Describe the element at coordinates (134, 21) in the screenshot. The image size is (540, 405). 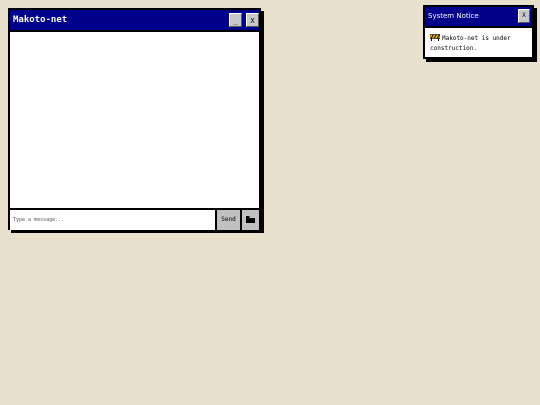
I see `chat-window-titlebar: Makoto-net _ X` at that location.